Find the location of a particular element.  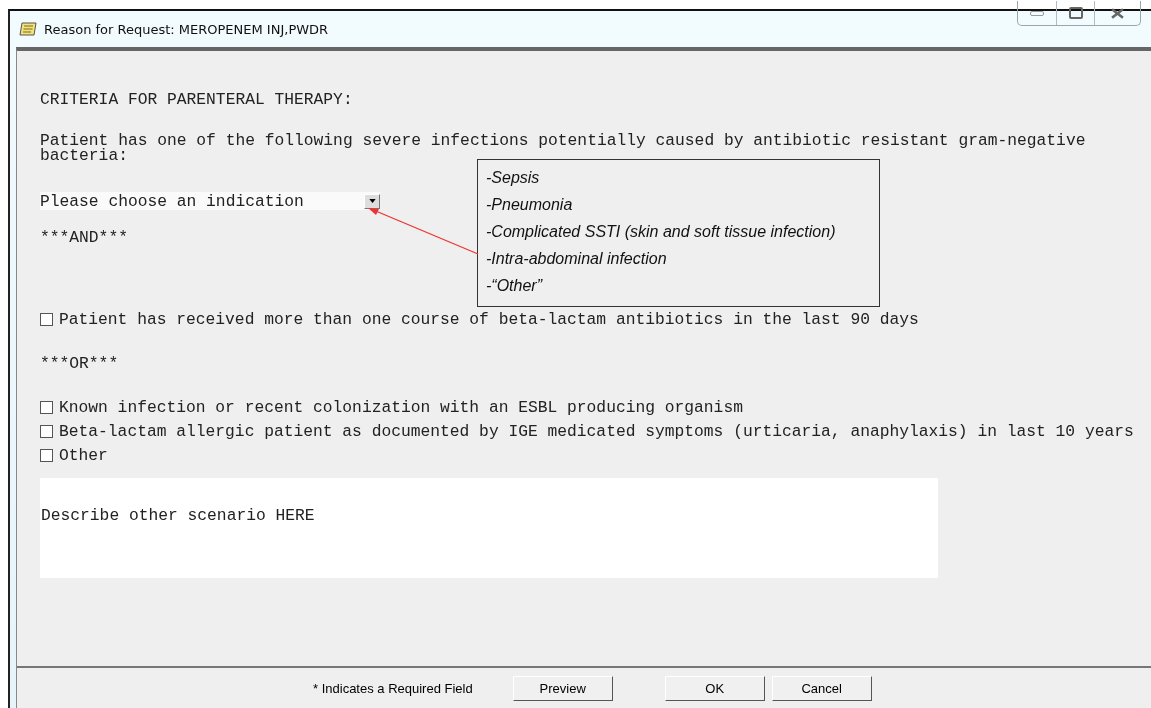

required-field-note: * Indicates a Required Field is located at coordinates (393, 688).